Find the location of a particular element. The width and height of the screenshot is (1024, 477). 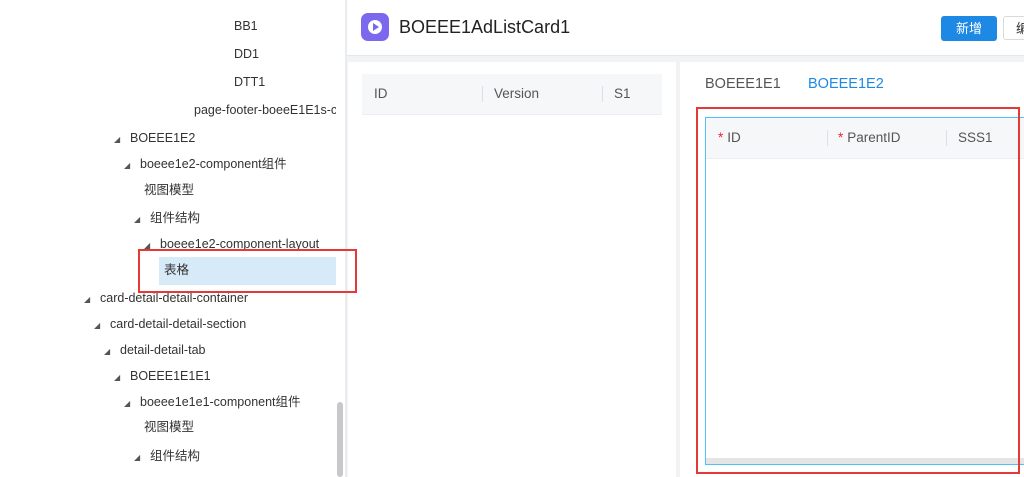

tree-item-dtt1: DTT1 is located at coordinates (249, 82).